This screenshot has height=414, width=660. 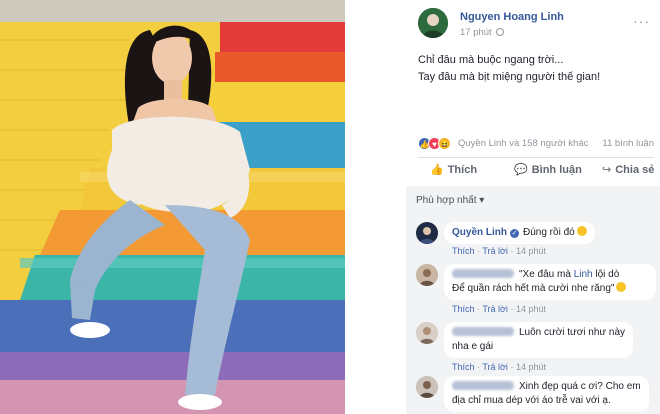 What do you see at coordinates (533, 288) in the screenshot?
I see `comment-text-line-2: Để quần rách hết mà cười nhe răng"` at bounding box center [533, 288].